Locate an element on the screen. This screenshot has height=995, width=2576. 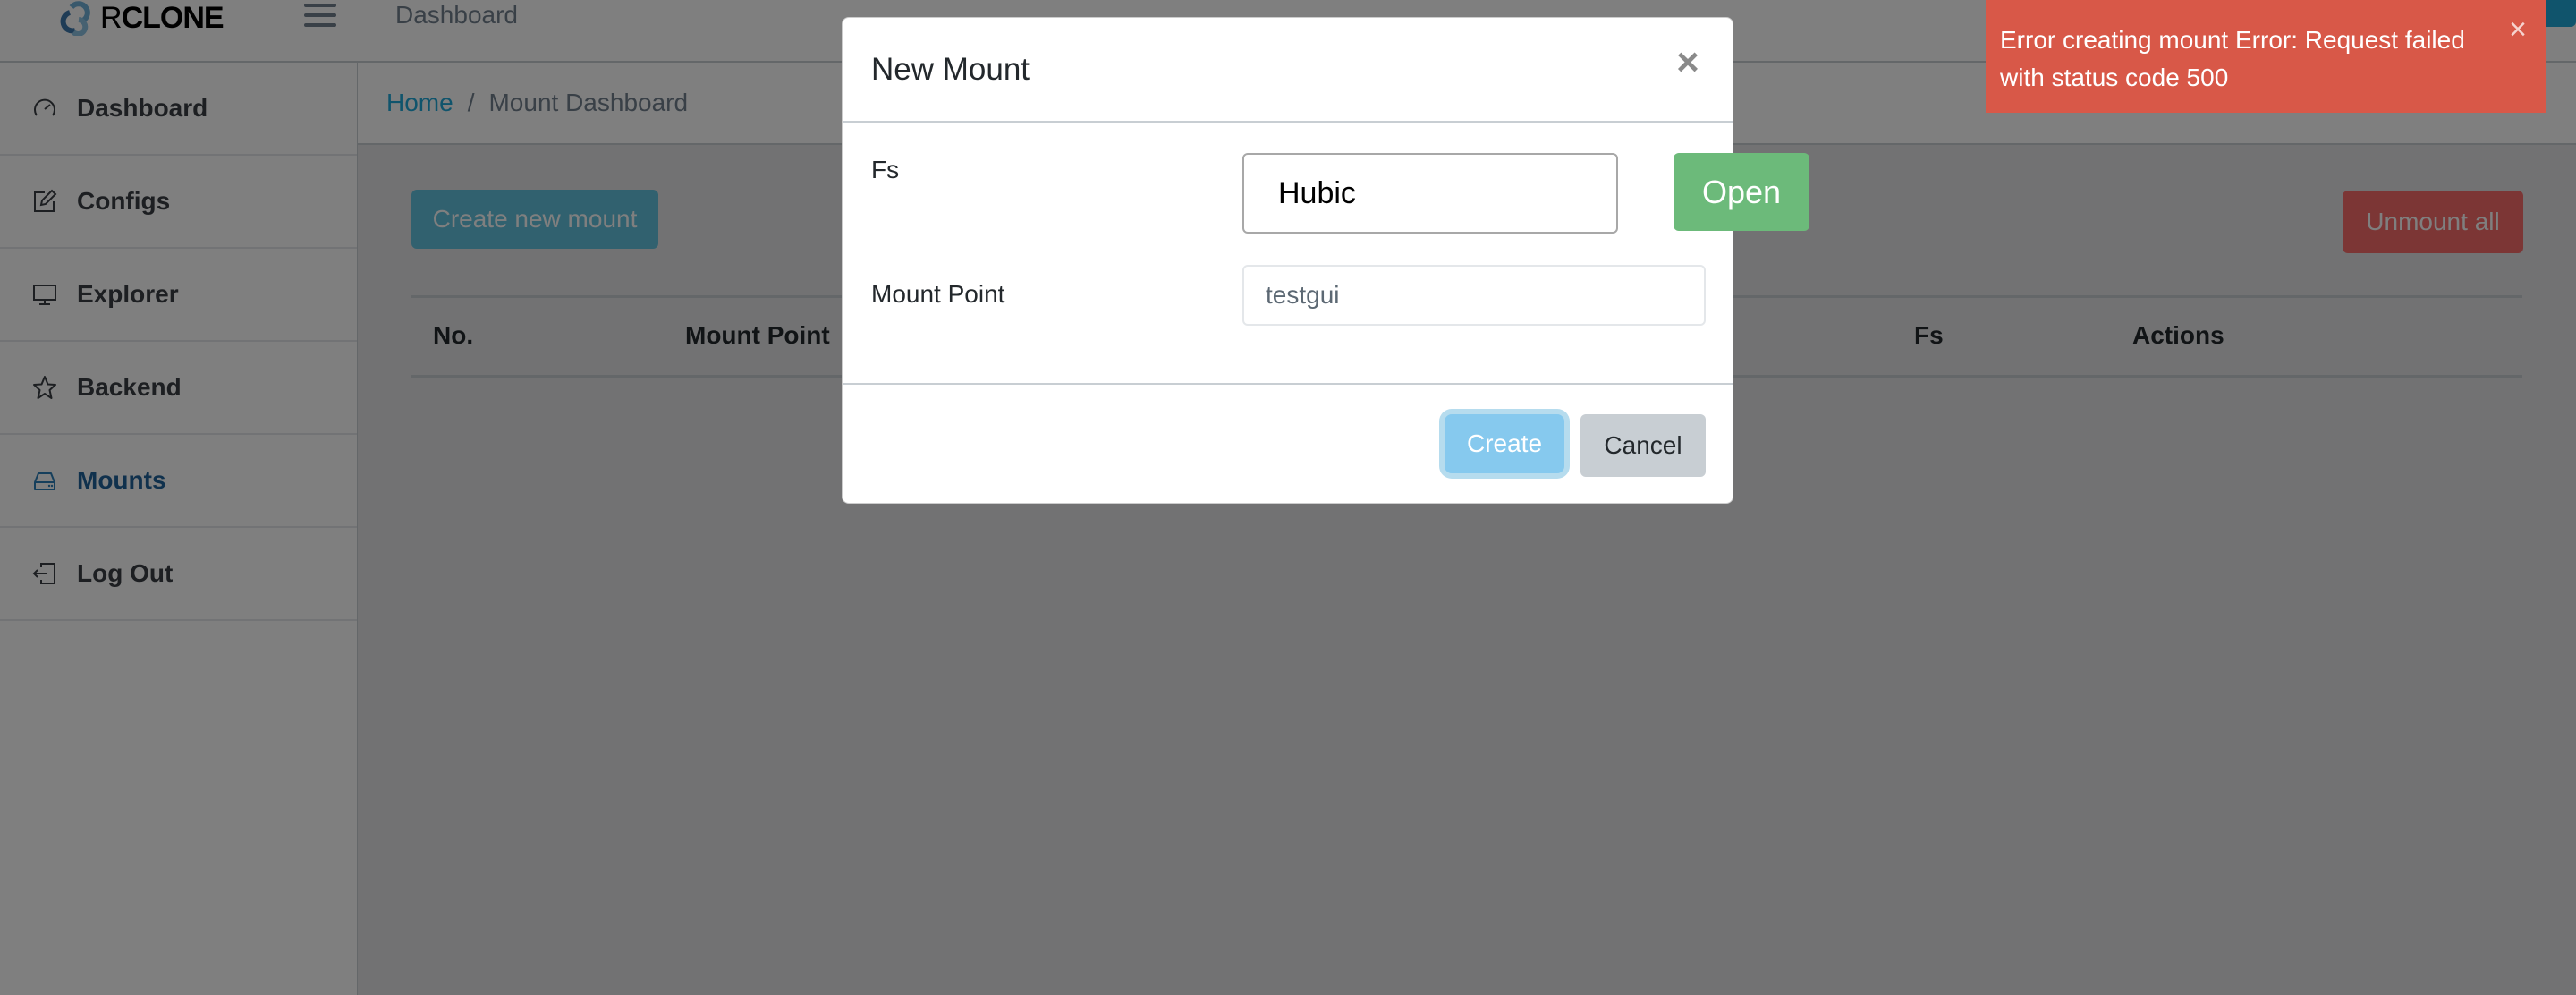
close-icon: × is located at coordinates (1688, 62).